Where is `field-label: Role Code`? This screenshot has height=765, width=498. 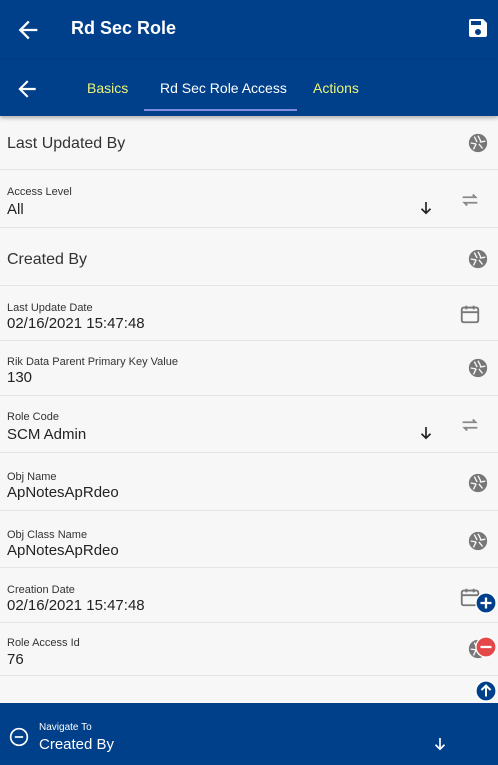
field-label: Role Code is located at coordinates (33, 417).